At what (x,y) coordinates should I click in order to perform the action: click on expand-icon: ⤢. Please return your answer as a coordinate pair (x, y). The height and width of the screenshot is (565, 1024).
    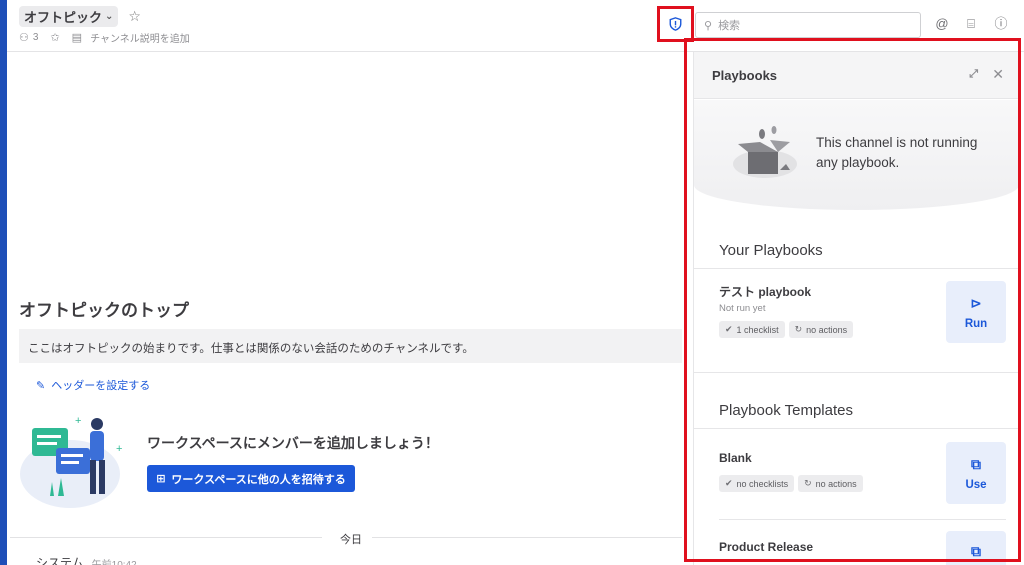
    Looking at the image, I should click on (973, 74).